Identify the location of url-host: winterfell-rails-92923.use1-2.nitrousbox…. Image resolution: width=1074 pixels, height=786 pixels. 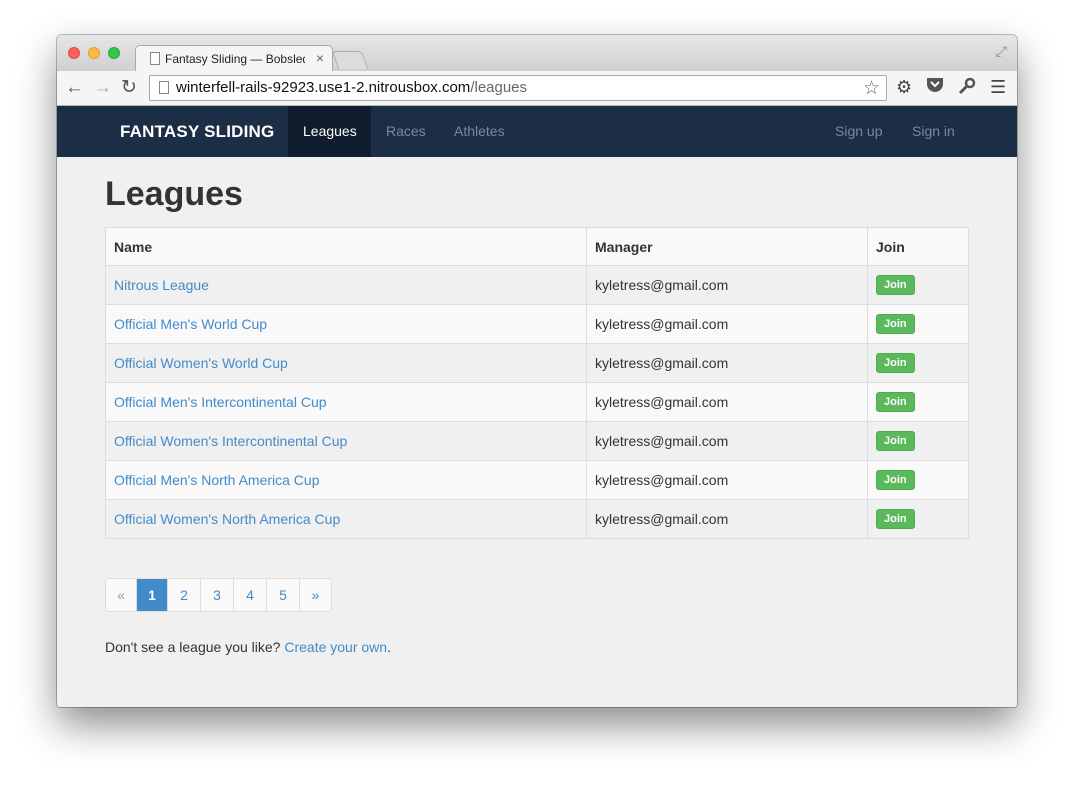
(323, 87).